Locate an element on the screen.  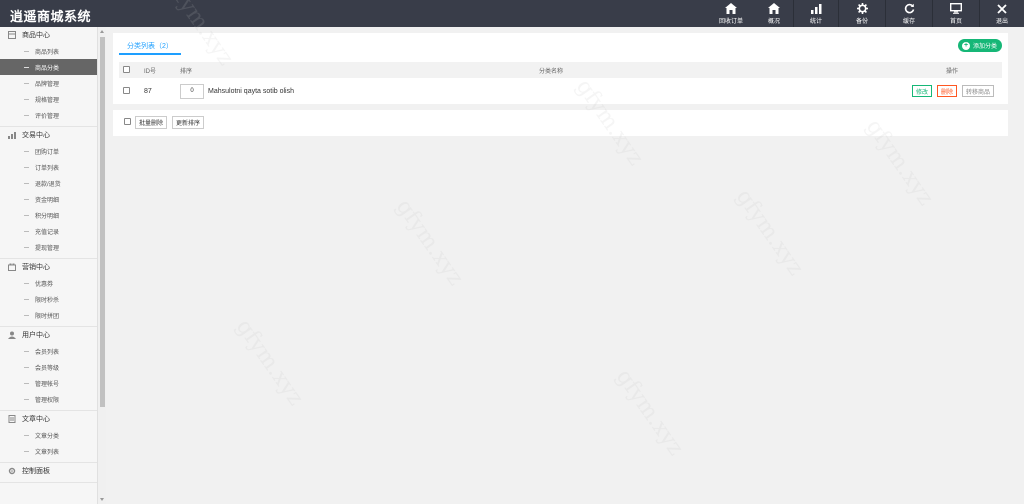
sidebar-item: 管理帐号 is located at coordinates (48, 383).